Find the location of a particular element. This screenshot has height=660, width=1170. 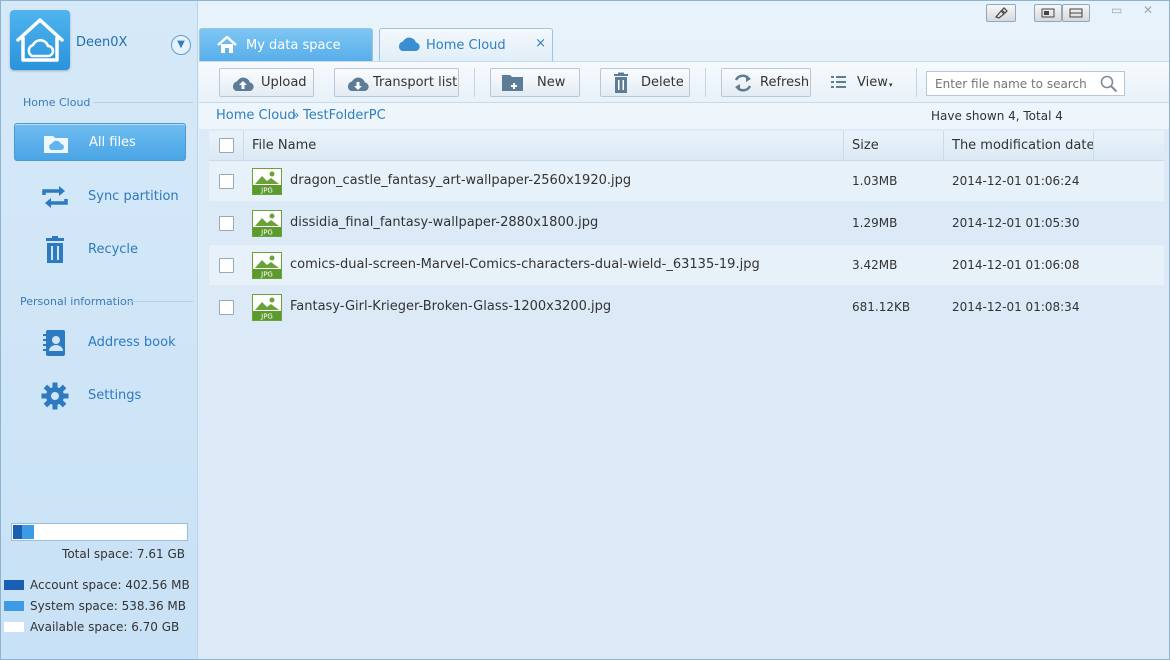

username: Deen0X is located at coordinates (101, 42).